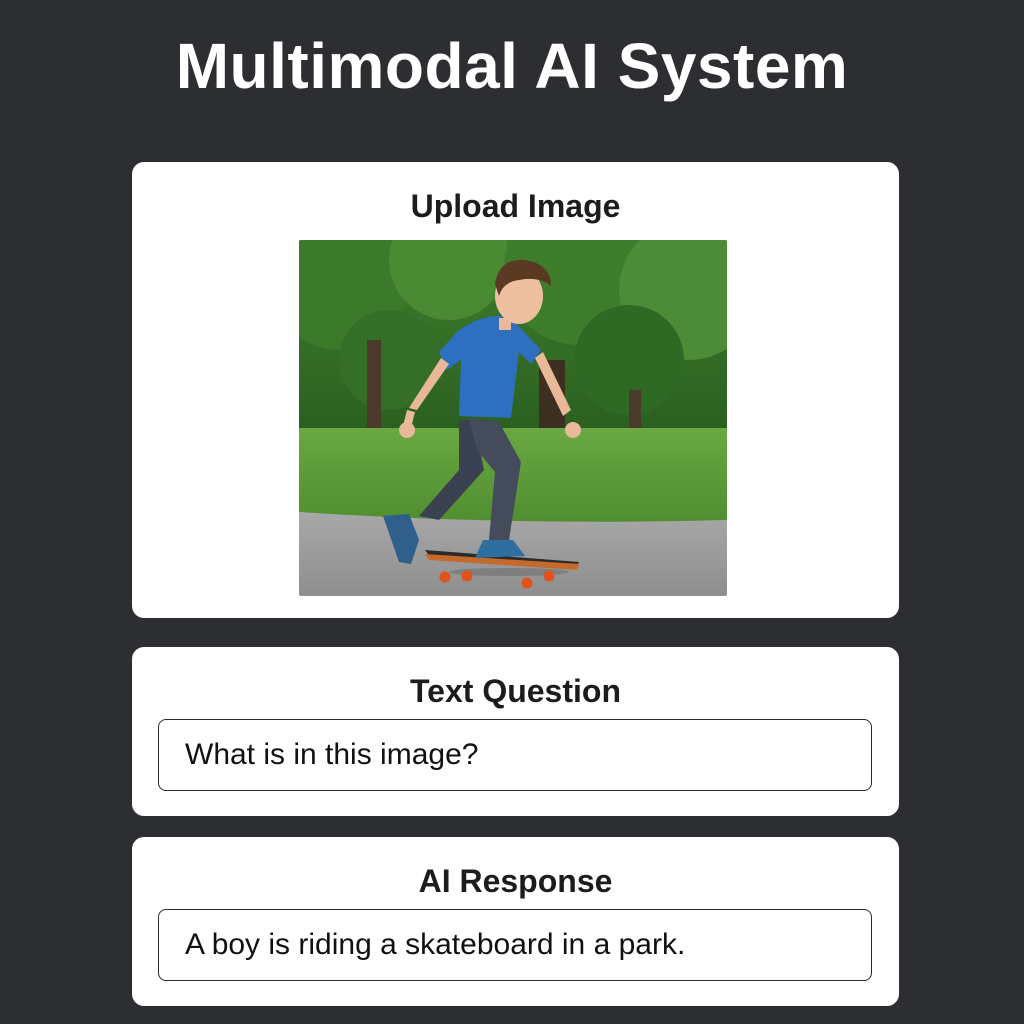 The width and height of the screenshot is (1024, 1024). I want to click on text-question-card: Text Question What is in this image?, so click(515, 731).